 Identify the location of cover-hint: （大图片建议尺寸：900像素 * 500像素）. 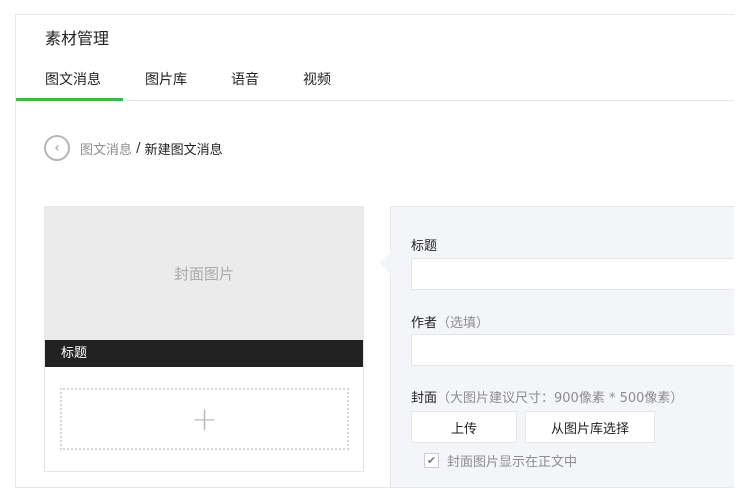
(560, 398).